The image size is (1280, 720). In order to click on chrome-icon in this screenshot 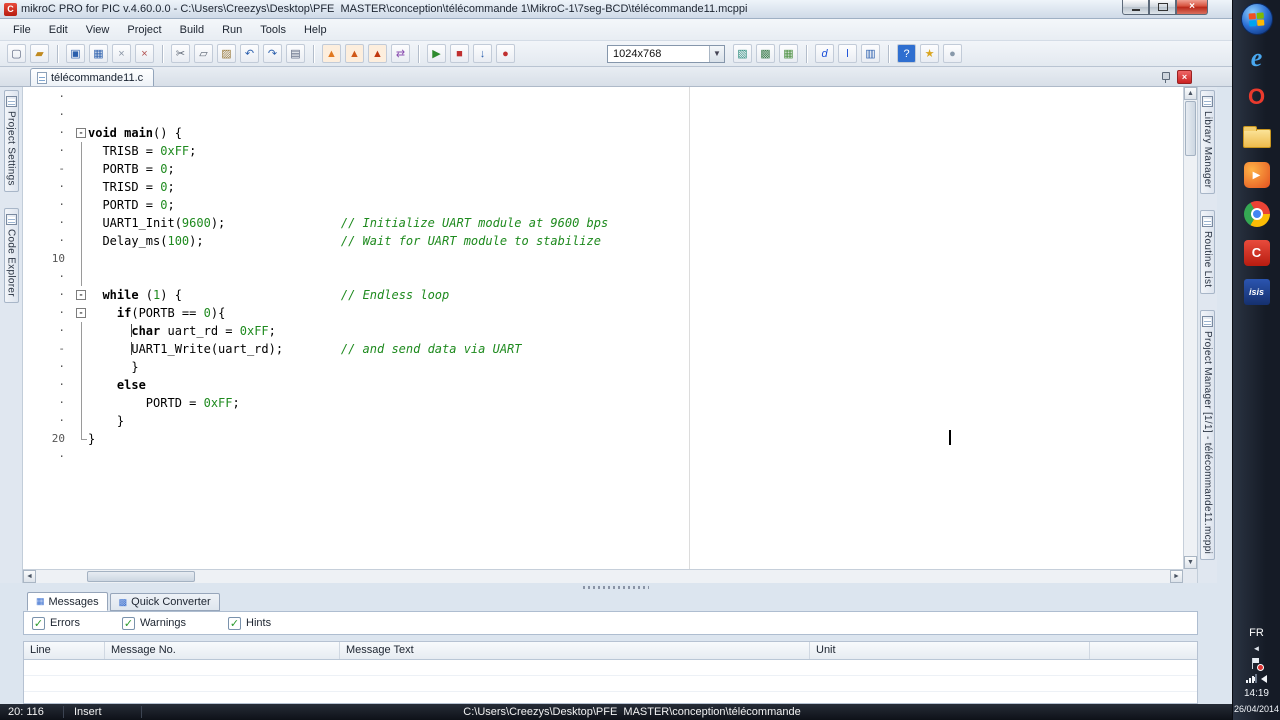, I will do `click(1257, 214)`.